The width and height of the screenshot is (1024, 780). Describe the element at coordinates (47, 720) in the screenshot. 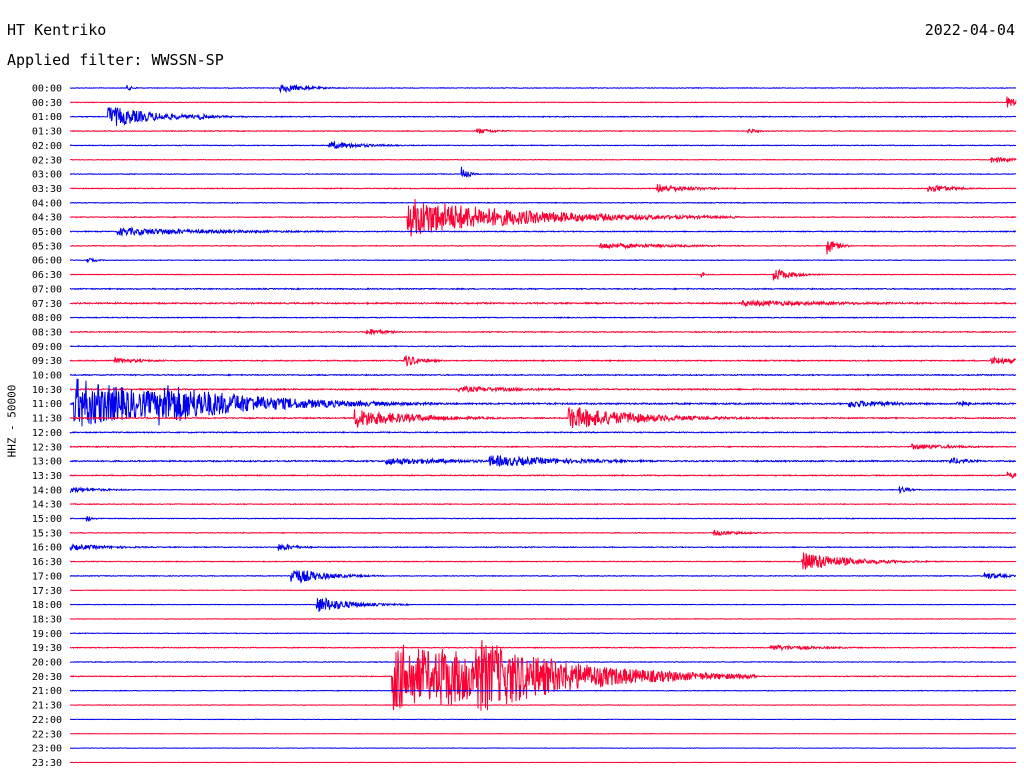

I see `time-tick-label: 22:00` at that location.